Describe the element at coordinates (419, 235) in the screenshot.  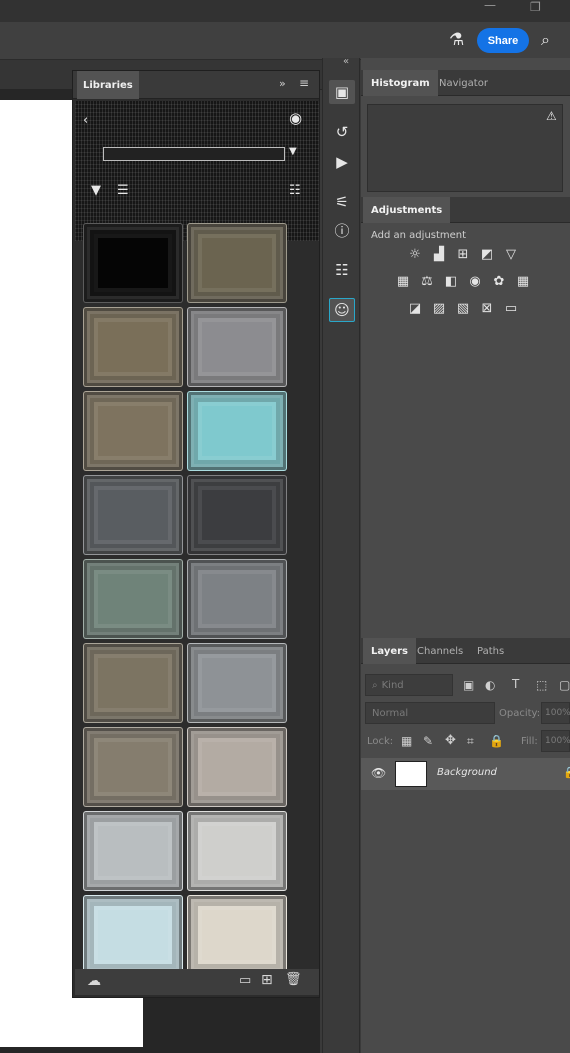
I see `add-adjustment-label: Add an adjustment` at that location.